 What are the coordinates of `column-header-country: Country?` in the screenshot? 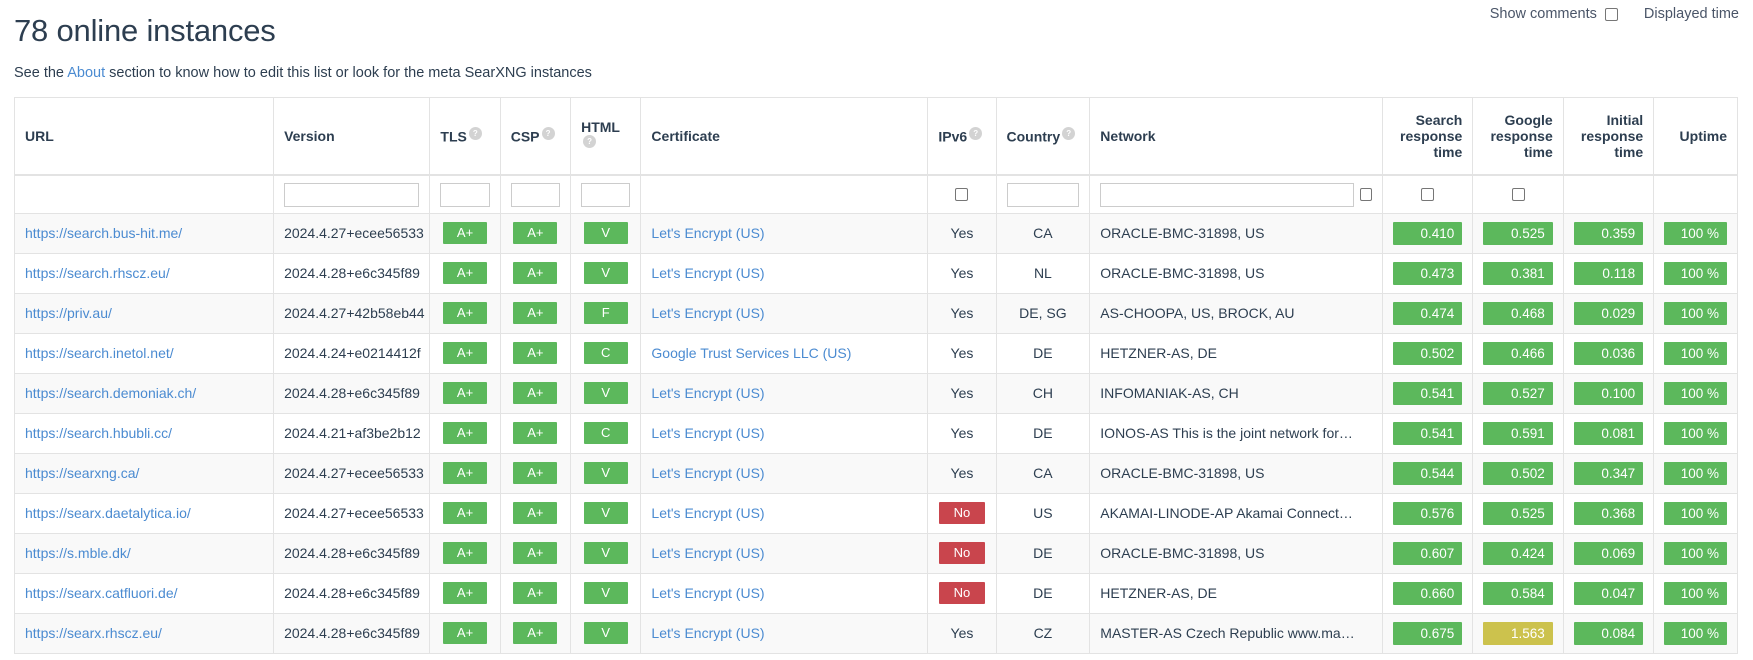 It's located at (1043, 136).